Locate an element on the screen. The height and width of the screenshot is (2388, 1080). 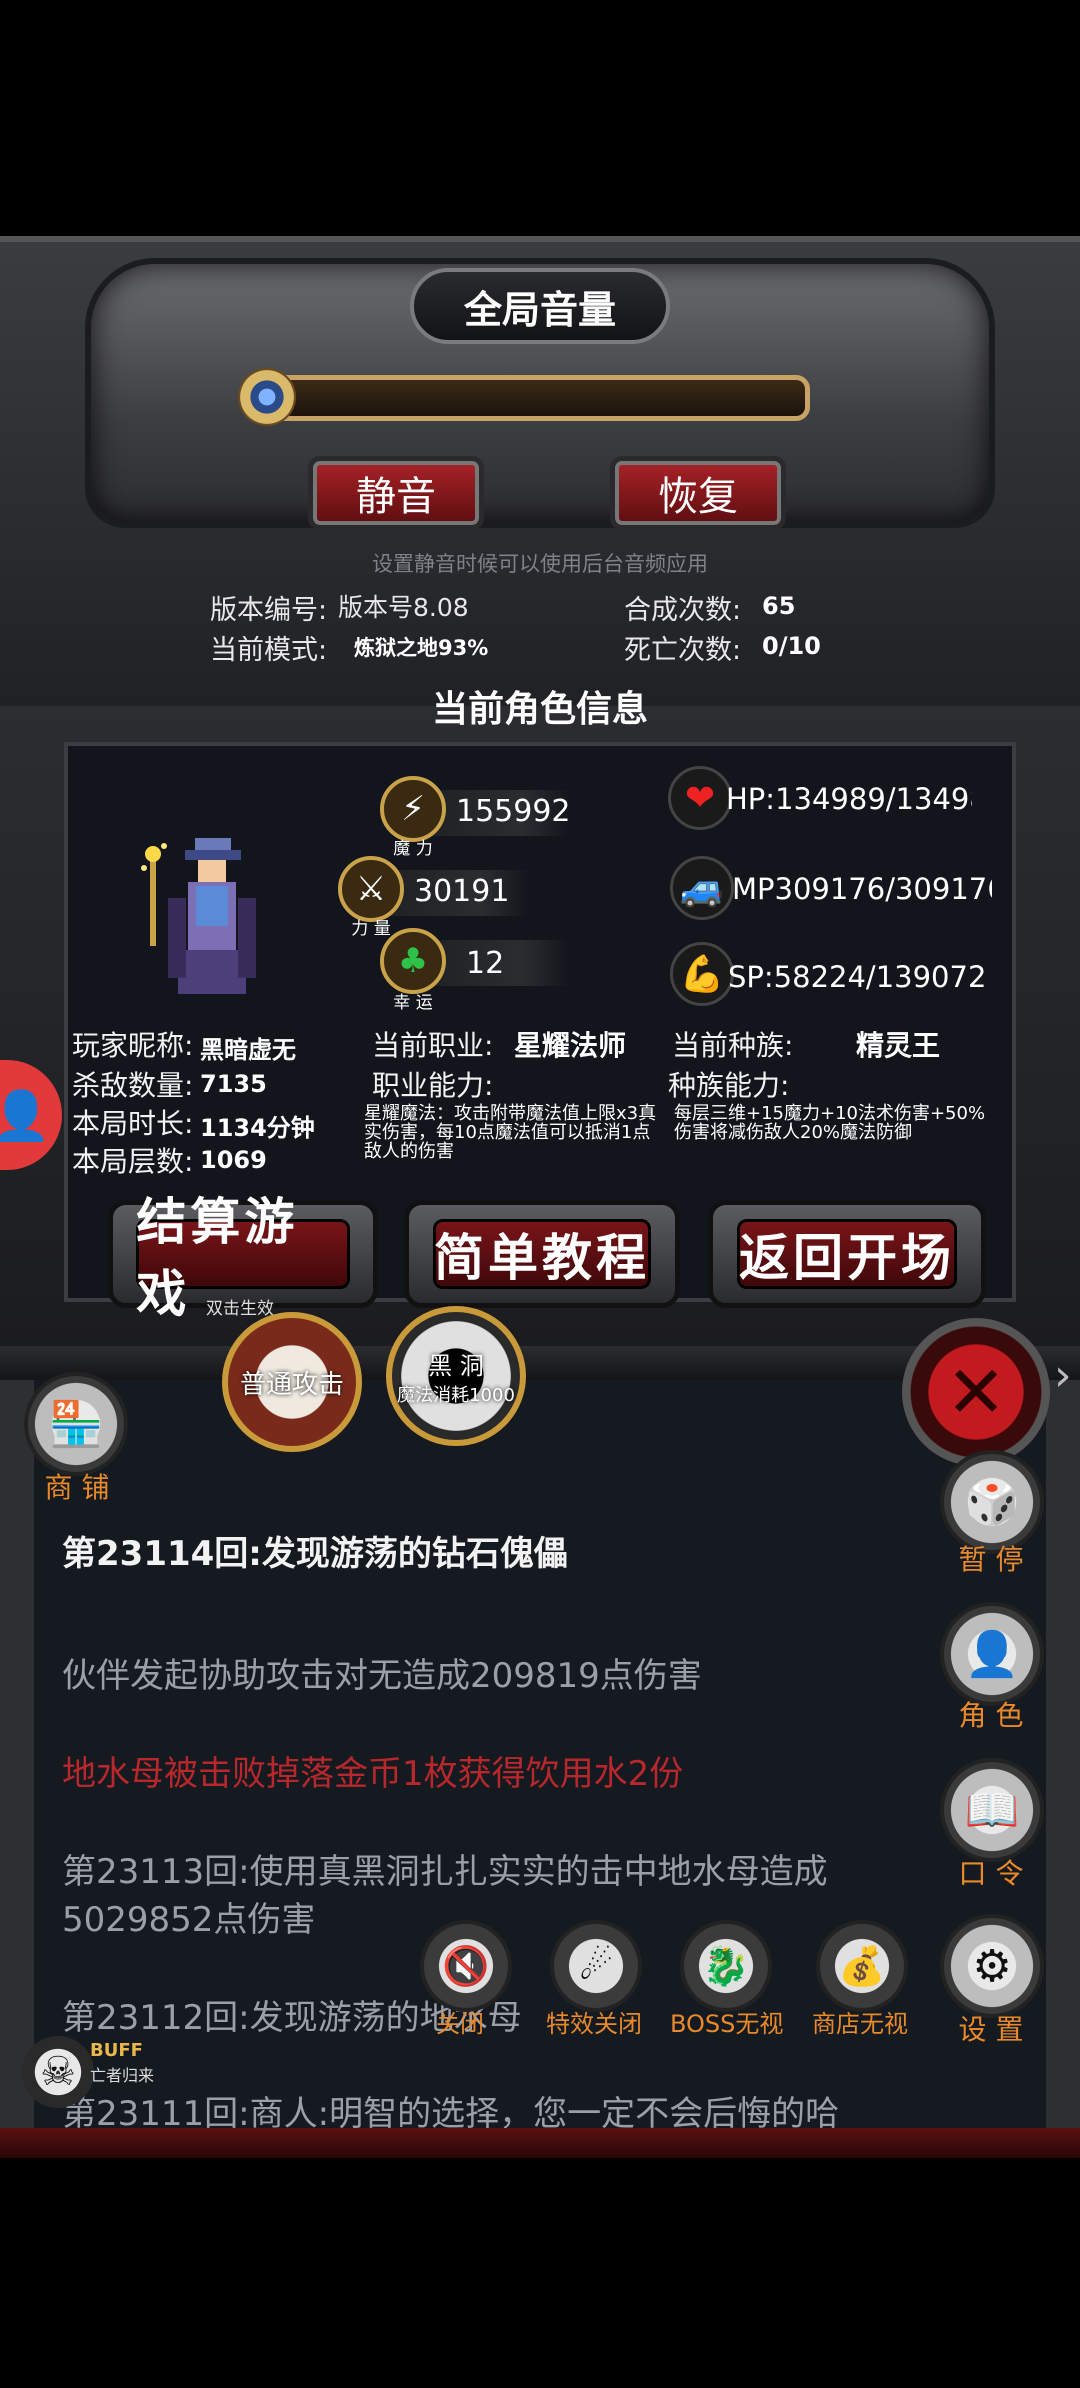
buff-indicator: ☠ is located at coordinates (58, 2072).